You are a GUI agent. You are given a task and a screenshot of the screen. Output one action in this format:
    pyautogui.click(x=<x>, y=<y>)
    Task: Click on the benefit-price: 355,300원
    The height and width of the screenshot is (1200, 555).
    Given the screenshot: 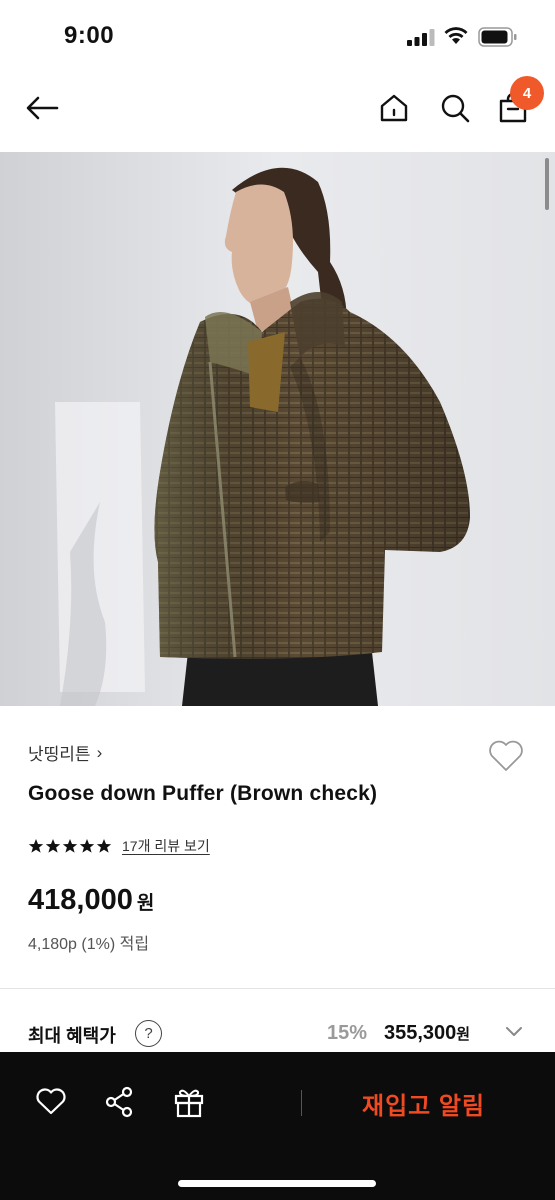 What is the action you would take?
    pyautogui.click(x=427, y=1033)
    